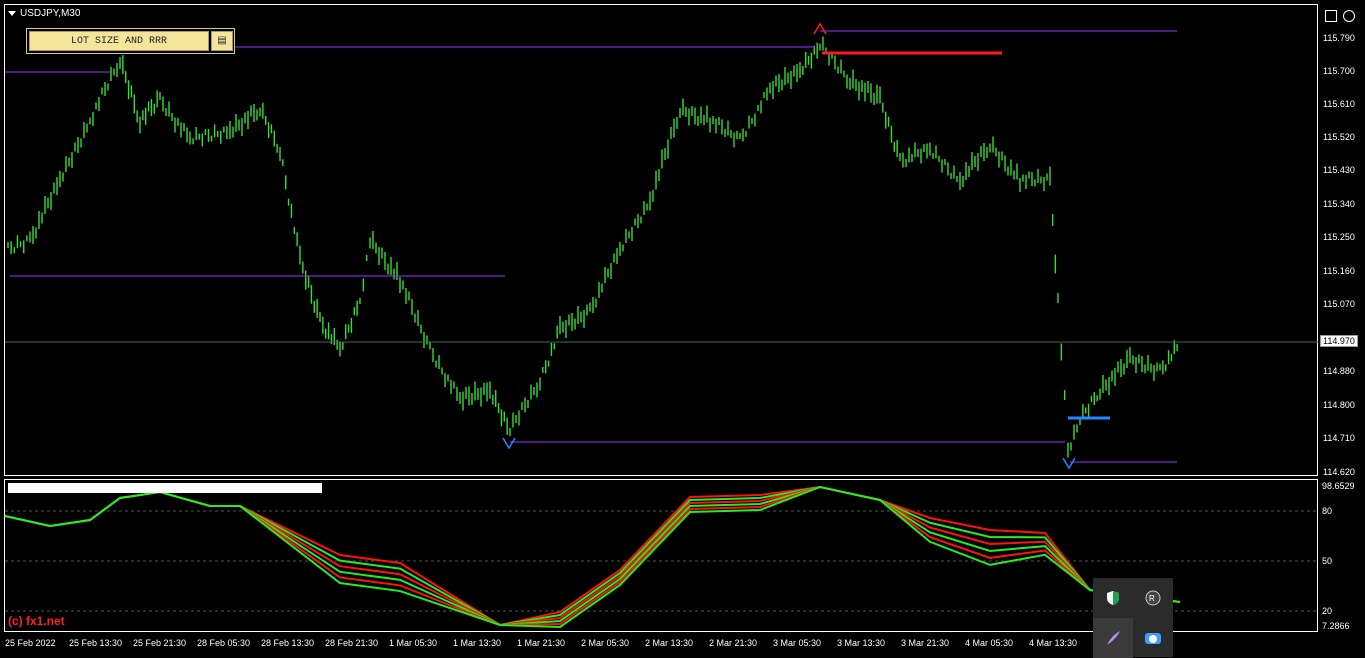 The image size is (1365, 658). I want to click on indicator-tick: 20, so click(1327, 611).